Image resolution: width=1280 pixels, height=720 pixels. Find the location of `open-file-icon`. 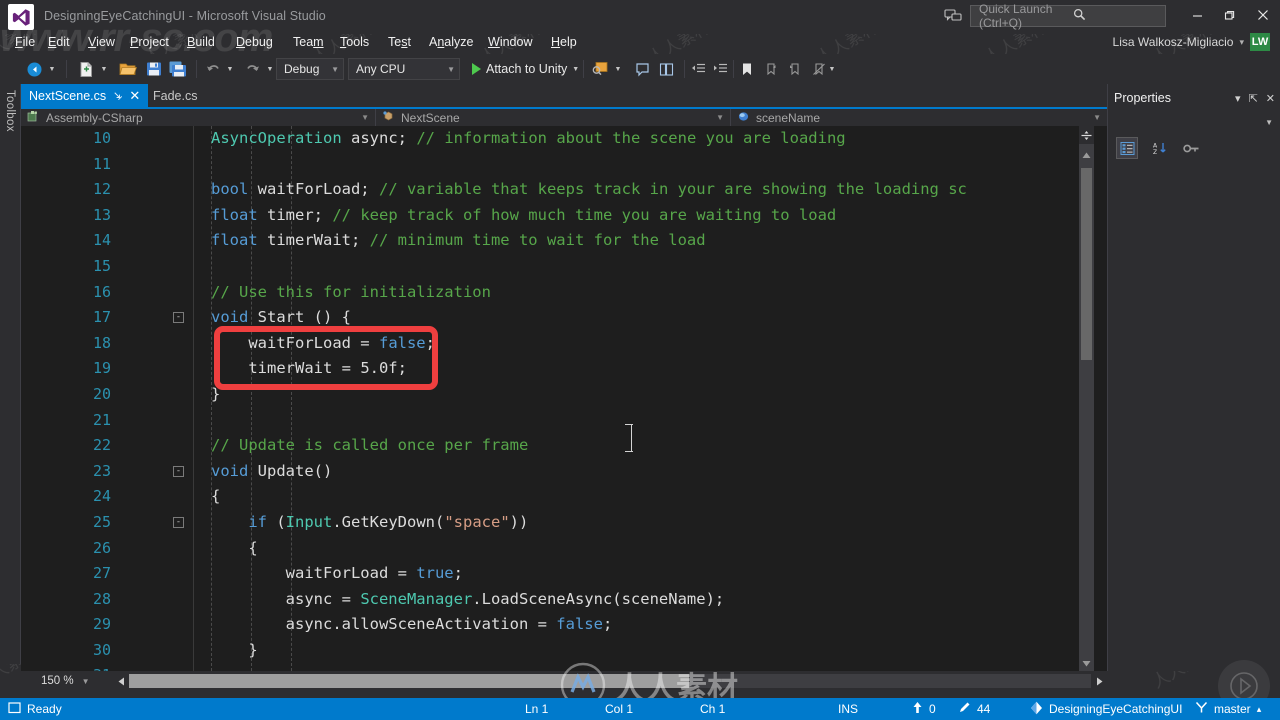

open-file-icon is located at coordinates (128, 69).